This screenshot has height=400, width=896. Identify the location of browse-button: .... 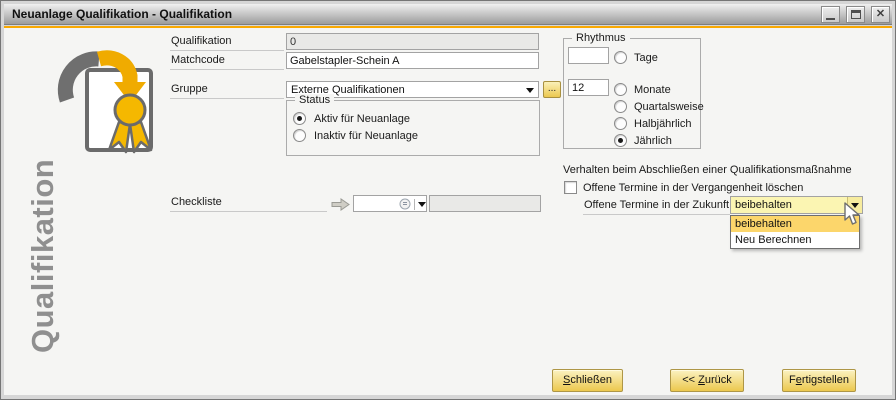
(552, 89).